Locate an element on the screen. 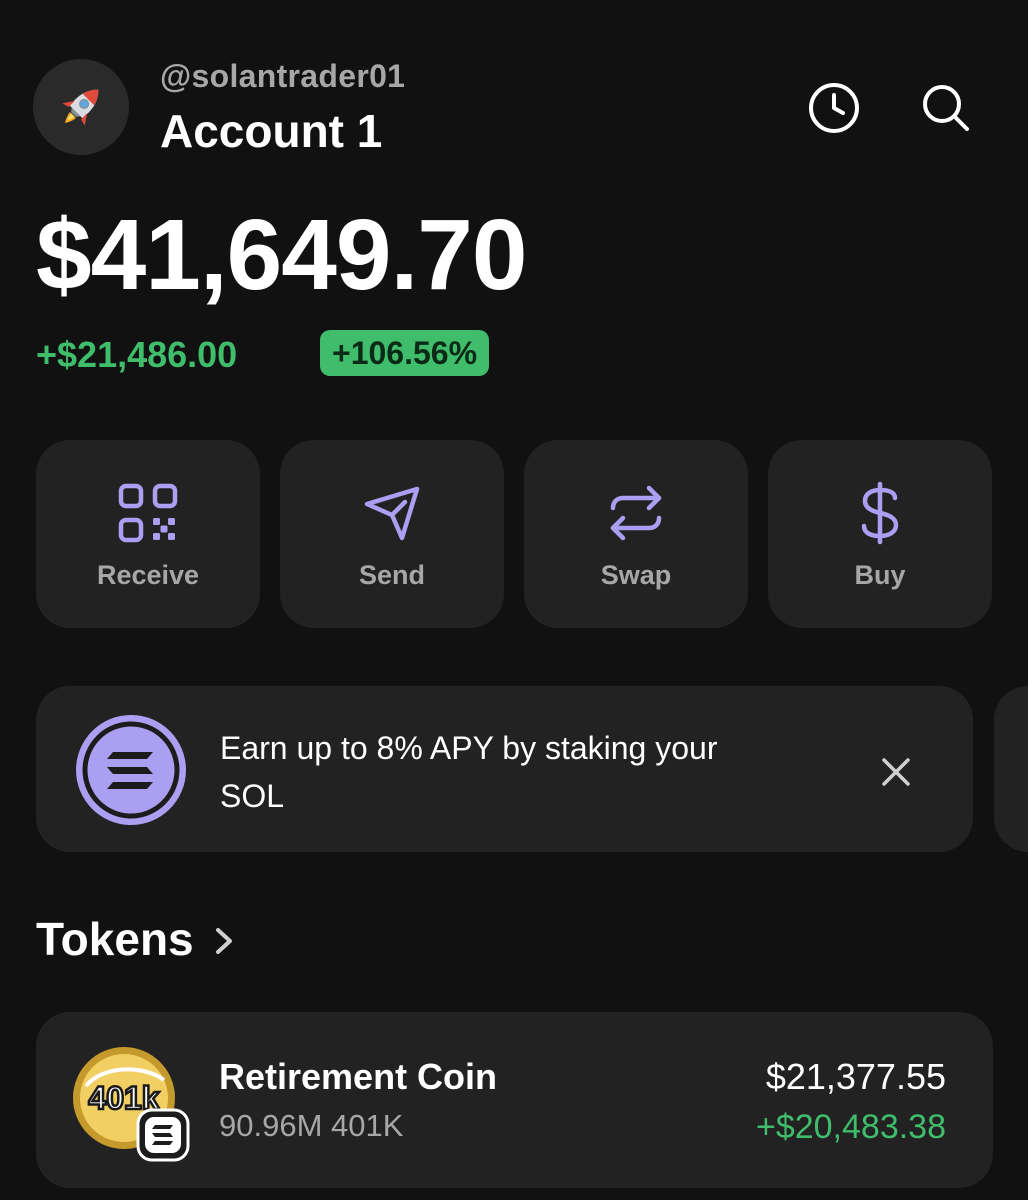 The image size is (1028, 1200). send-label: Send is located at coordinates (391, 575).